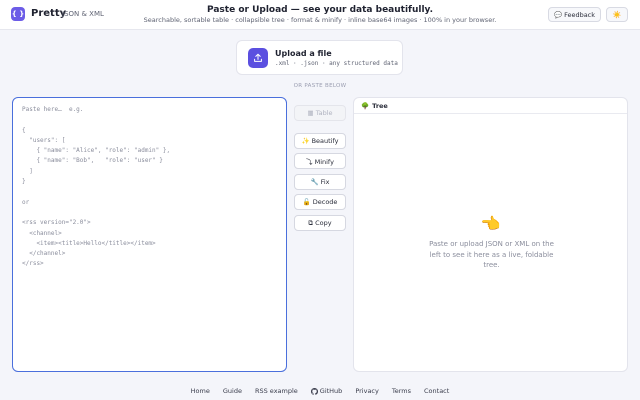  Describe the element at coordinates (314, 391) in the screenshot. I see `github-icon` at that location.